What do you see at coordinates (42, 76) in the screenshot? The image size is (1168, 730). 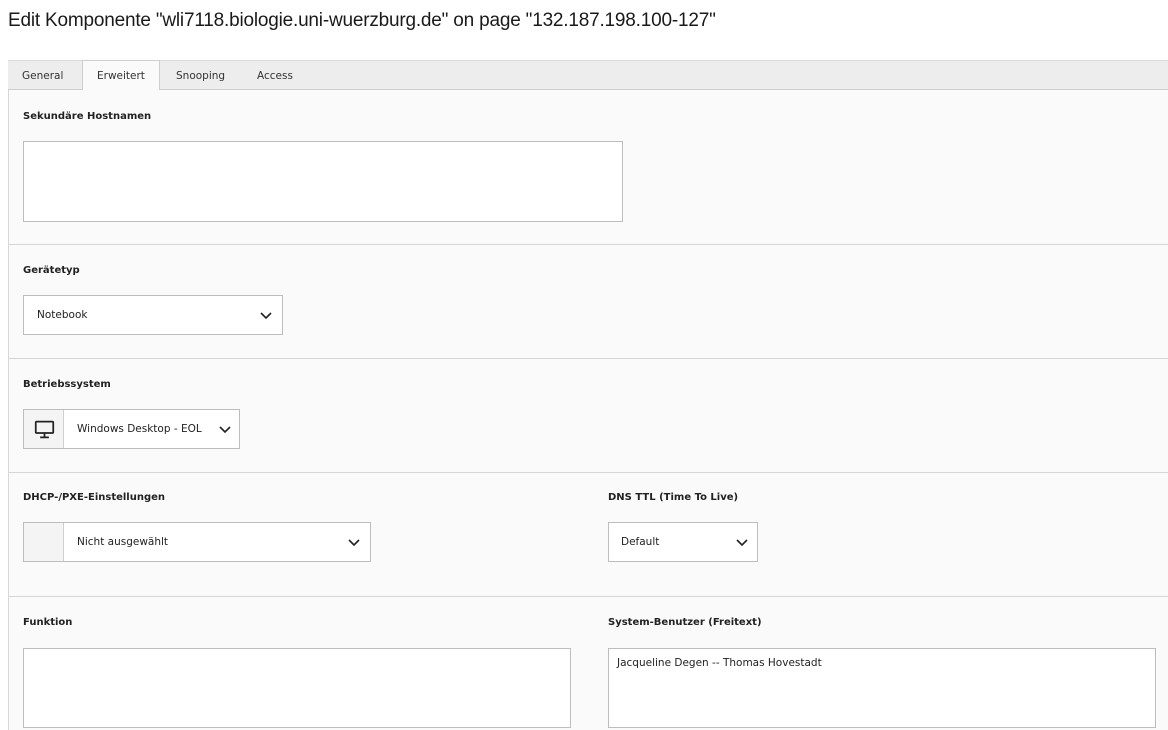 I see `tab-general: General` at bounding box center [42, 76].